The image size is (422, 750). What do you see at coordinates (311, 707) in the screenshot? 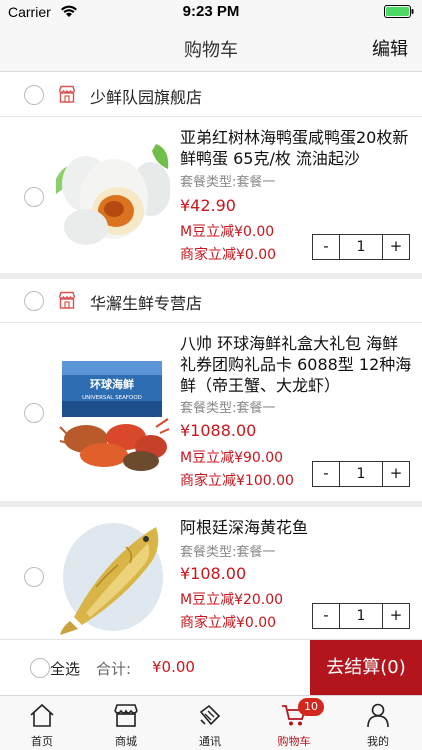
I see `cart-count-badge: 10` at bounding box center [311, 707].